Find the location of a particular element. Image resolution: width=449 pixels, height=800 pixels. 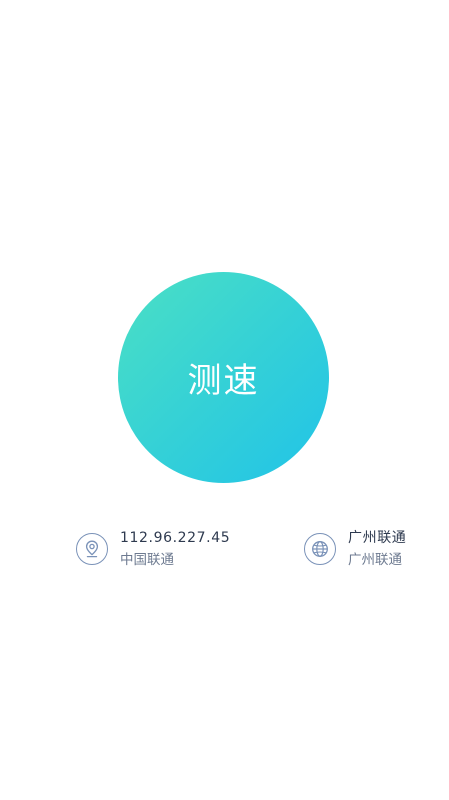

server-info: 广州联通 广州联通 is located at coordinates (355, 549).